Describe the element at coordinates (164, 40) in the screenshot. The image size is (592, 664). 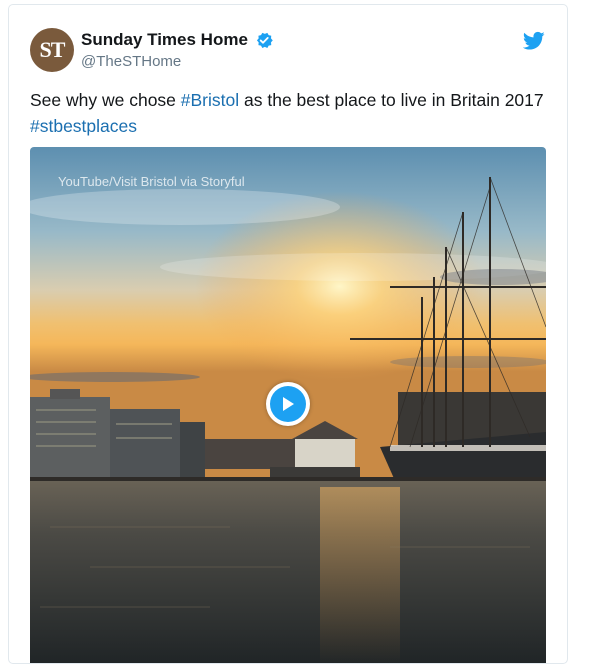
I see `display-name-text: Sunday Times Home` at that location.